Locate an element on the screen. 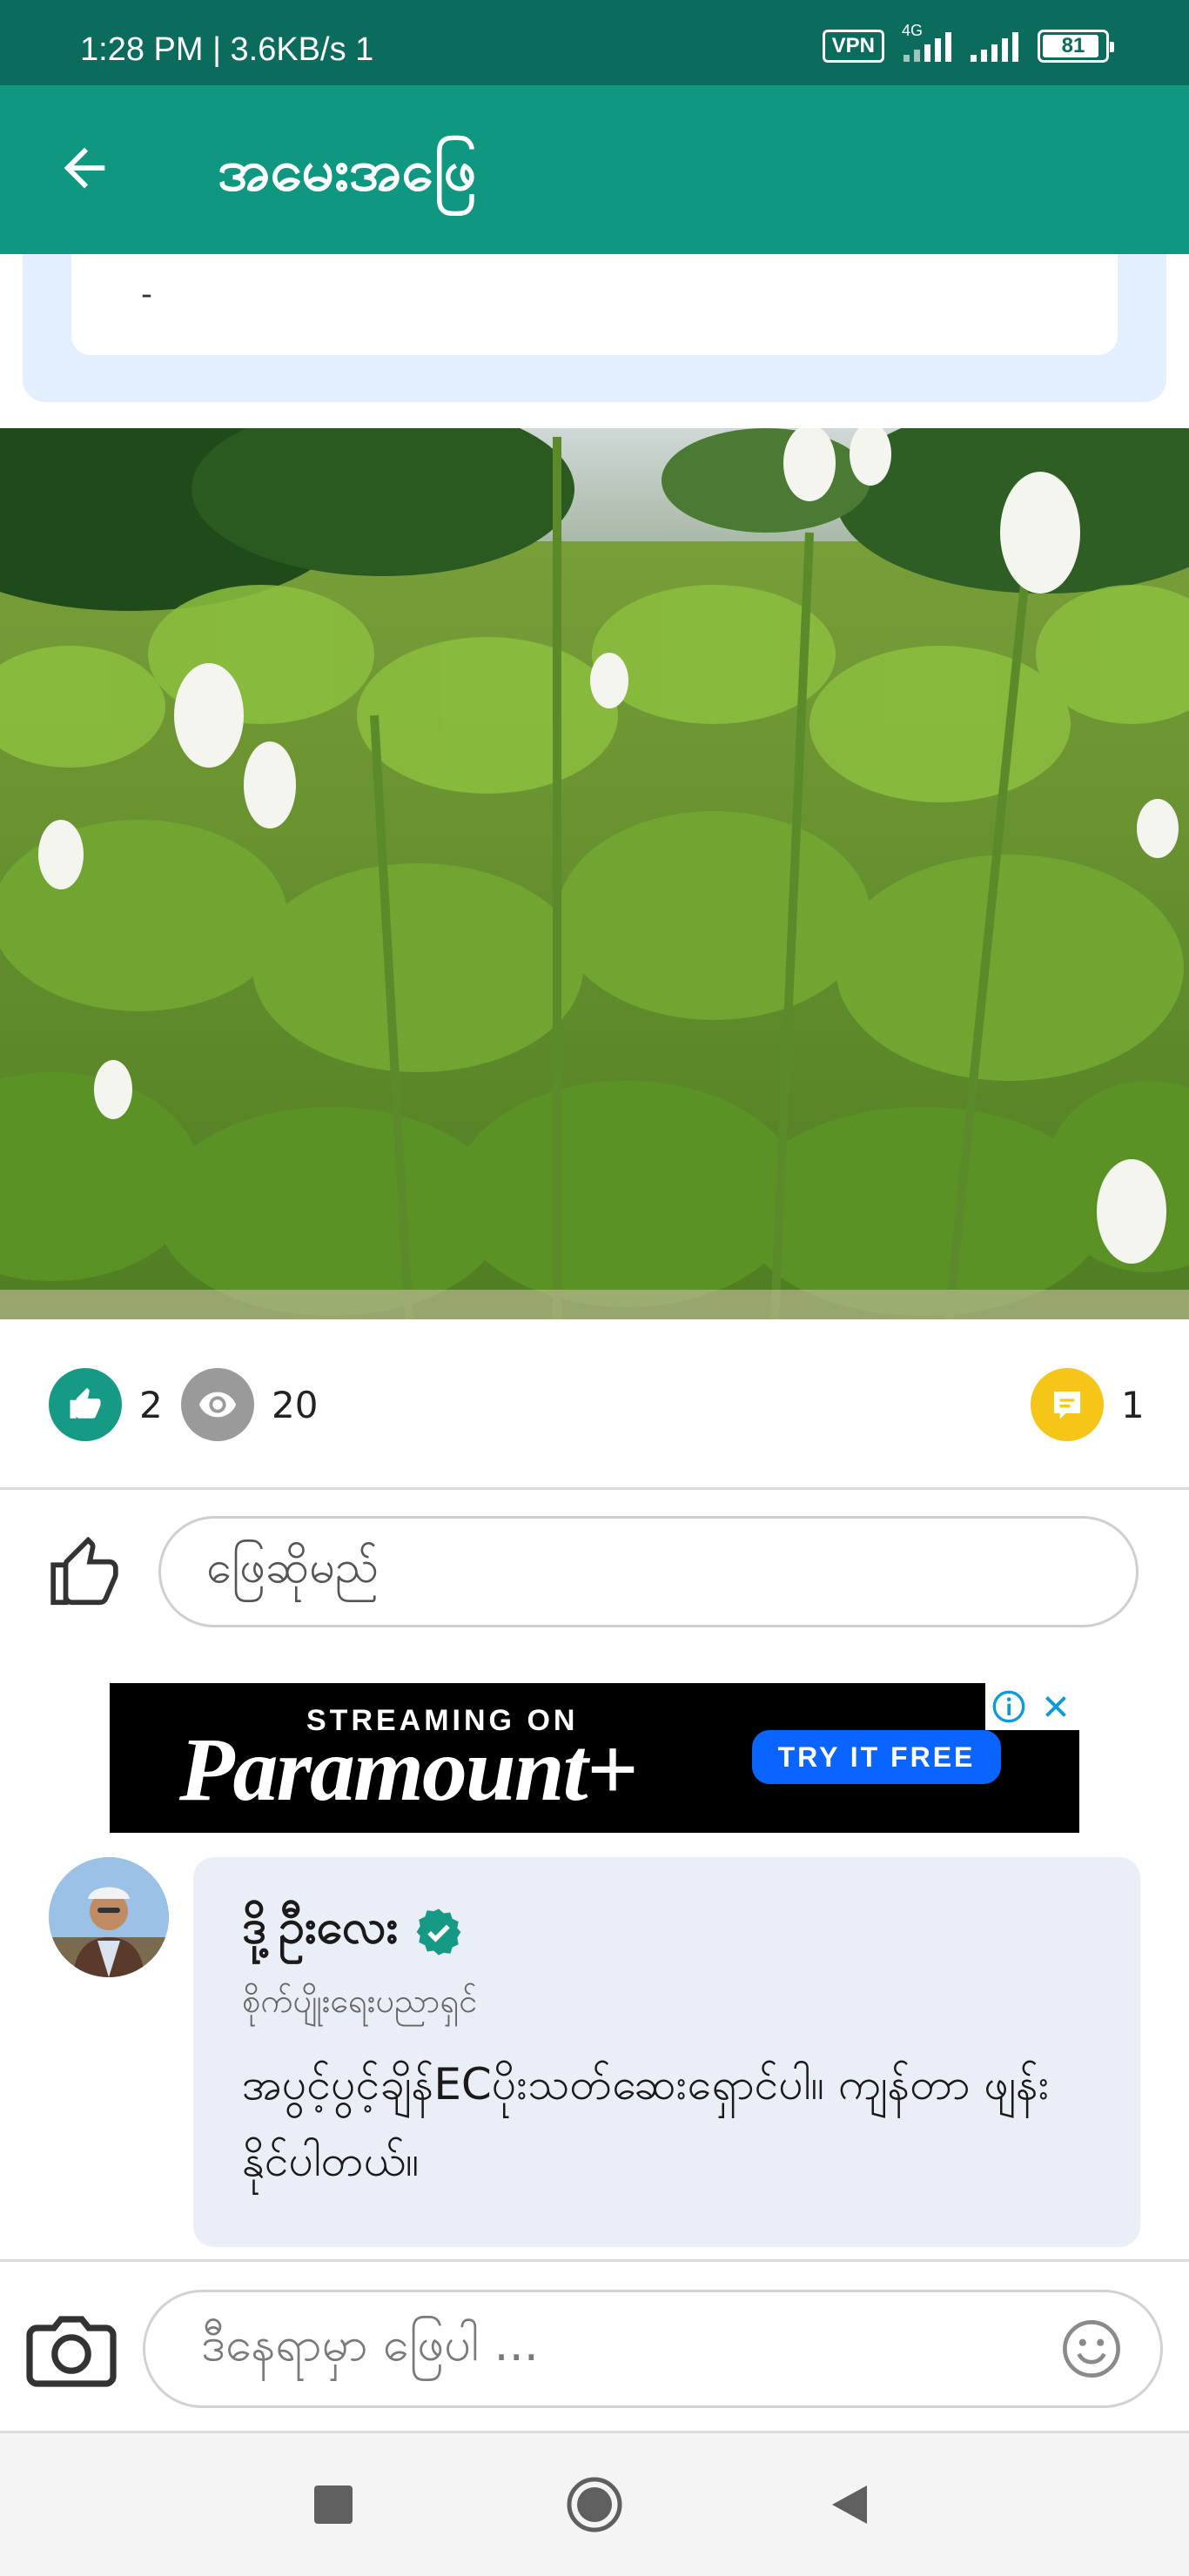 The width and height of the screenshot is (1189, 2576). ad-brand: Paramount+ is located at coordinates (409, 1770).